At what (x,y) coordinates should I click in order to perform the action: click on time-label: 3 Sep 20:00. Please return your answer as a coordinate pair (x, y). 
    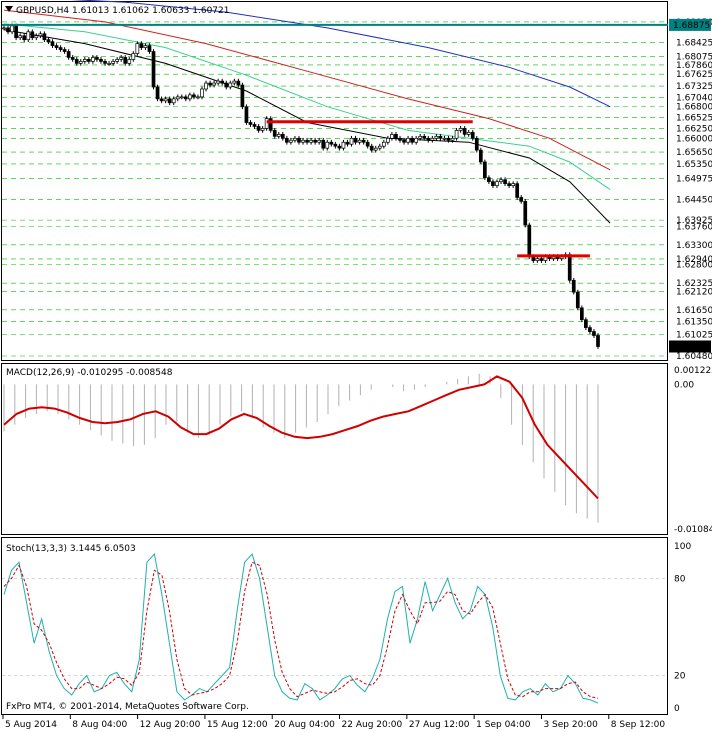
    Looking at the image, I should click on (570, 725).